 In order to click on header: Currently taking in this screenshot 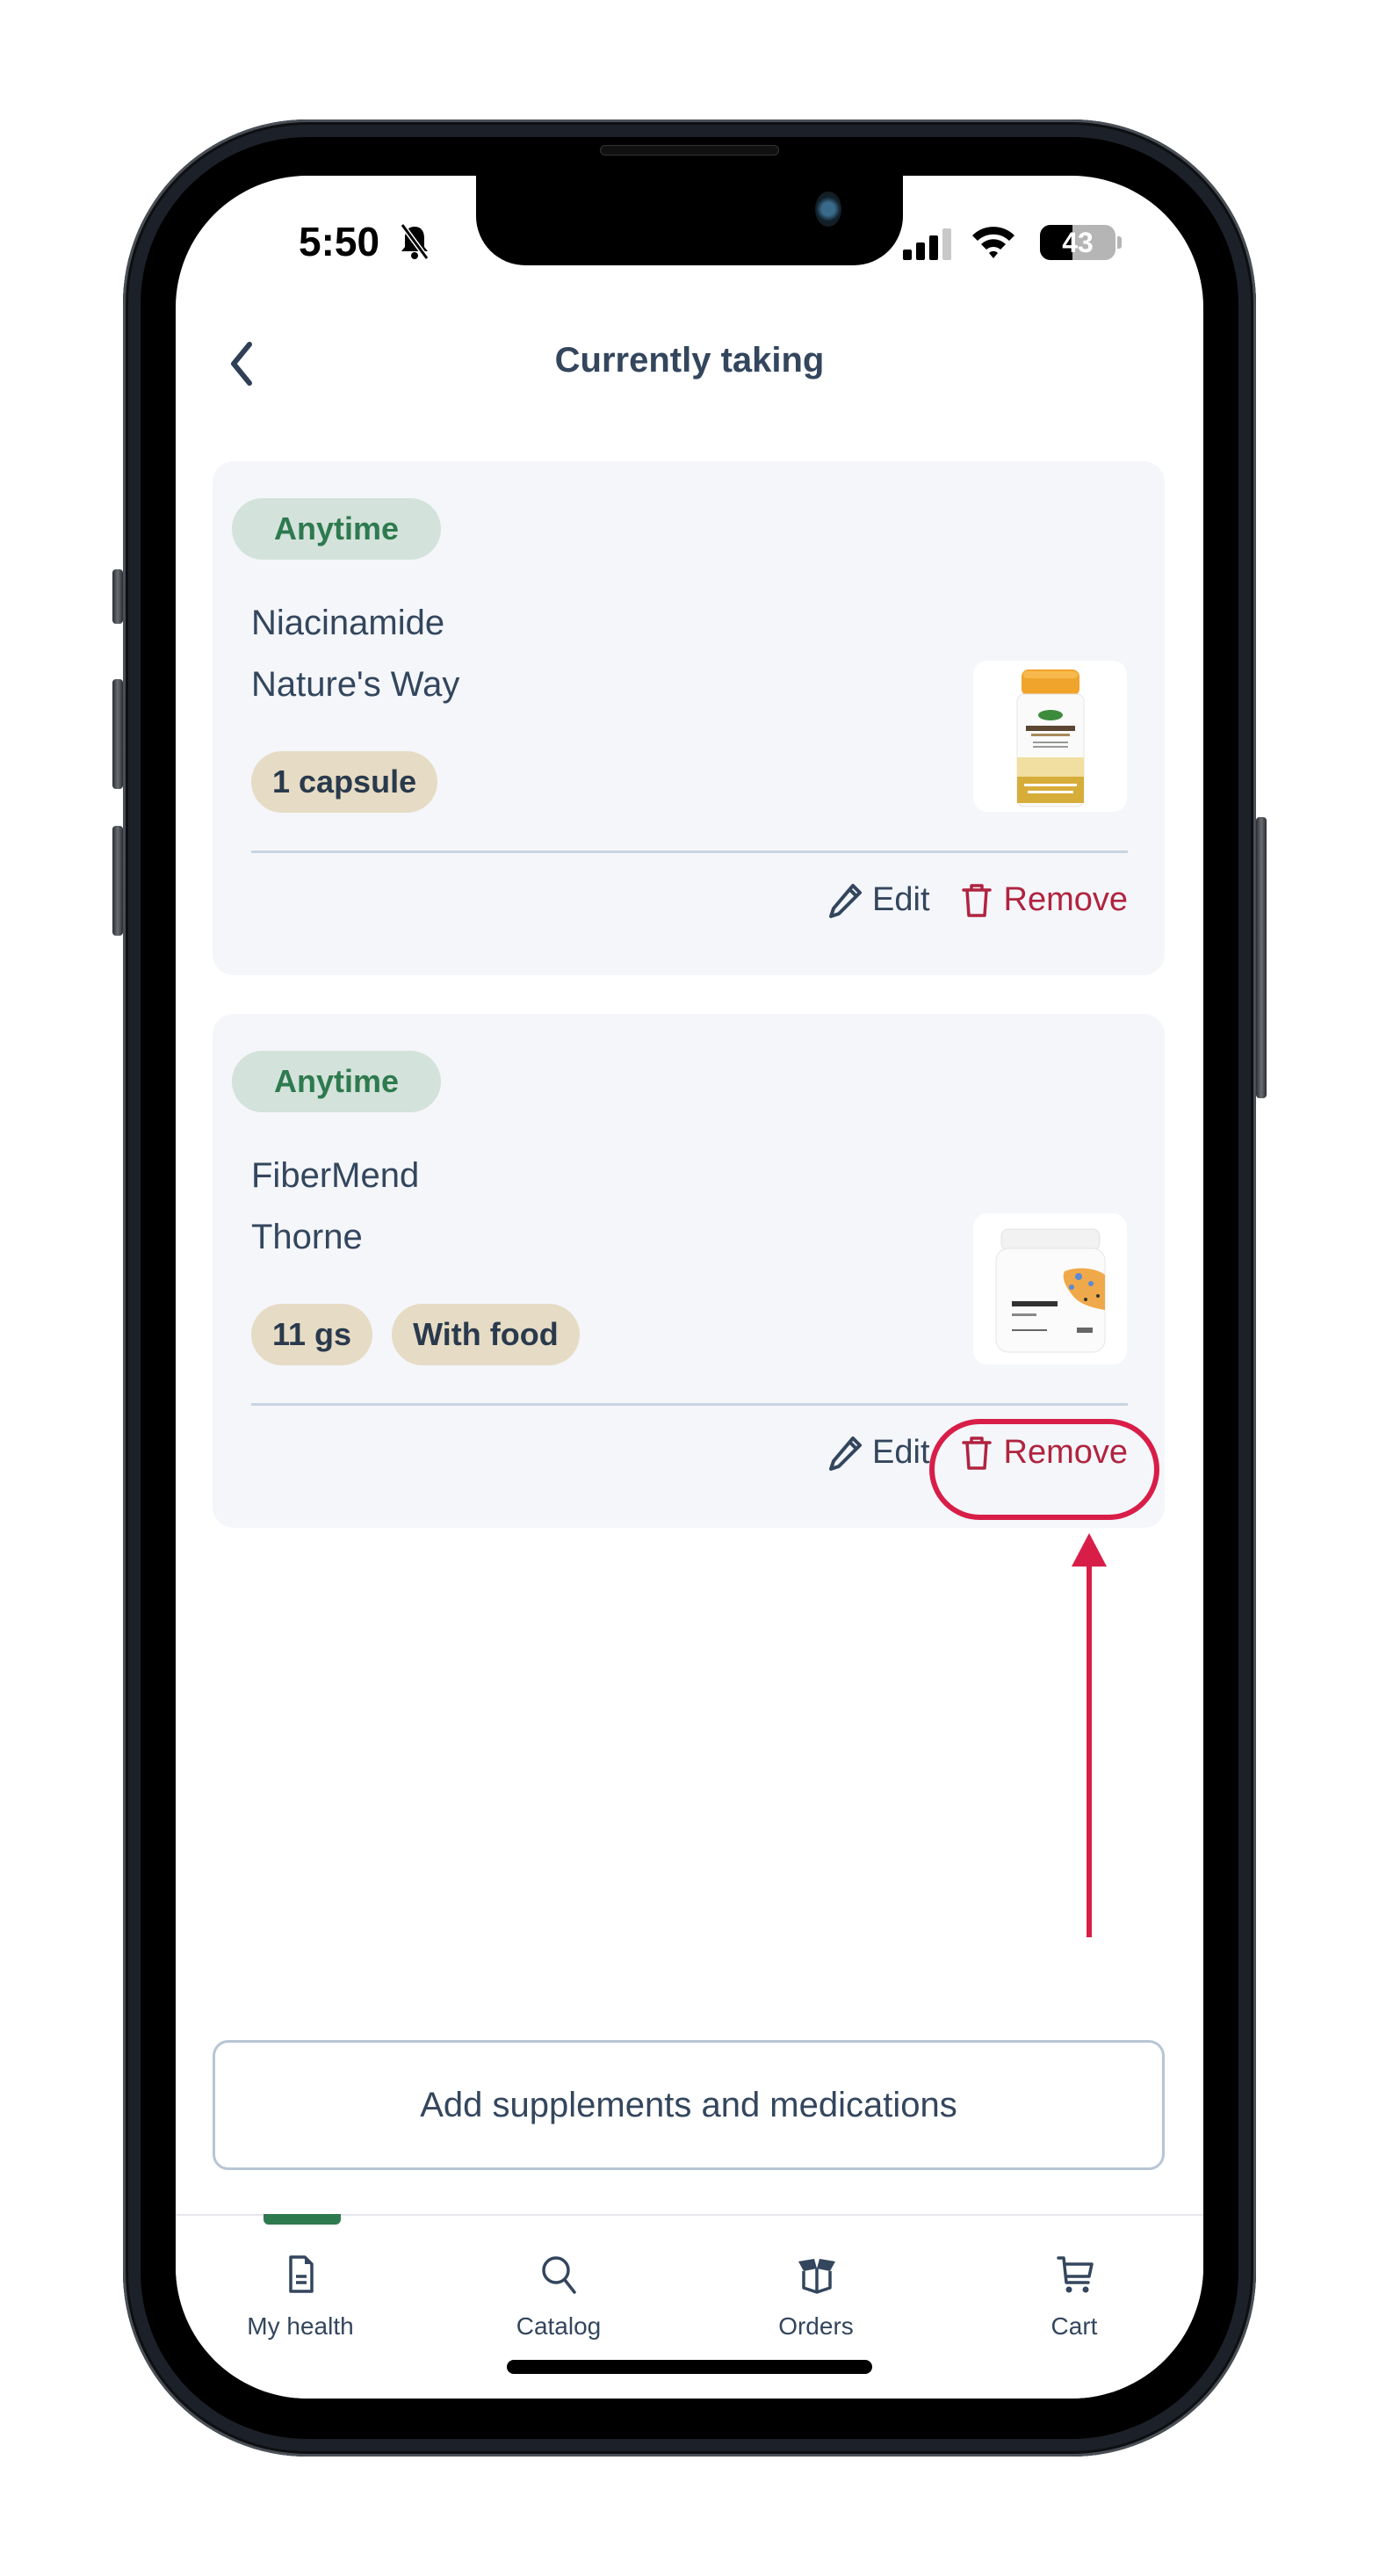, I will do `click(689, 360)`.